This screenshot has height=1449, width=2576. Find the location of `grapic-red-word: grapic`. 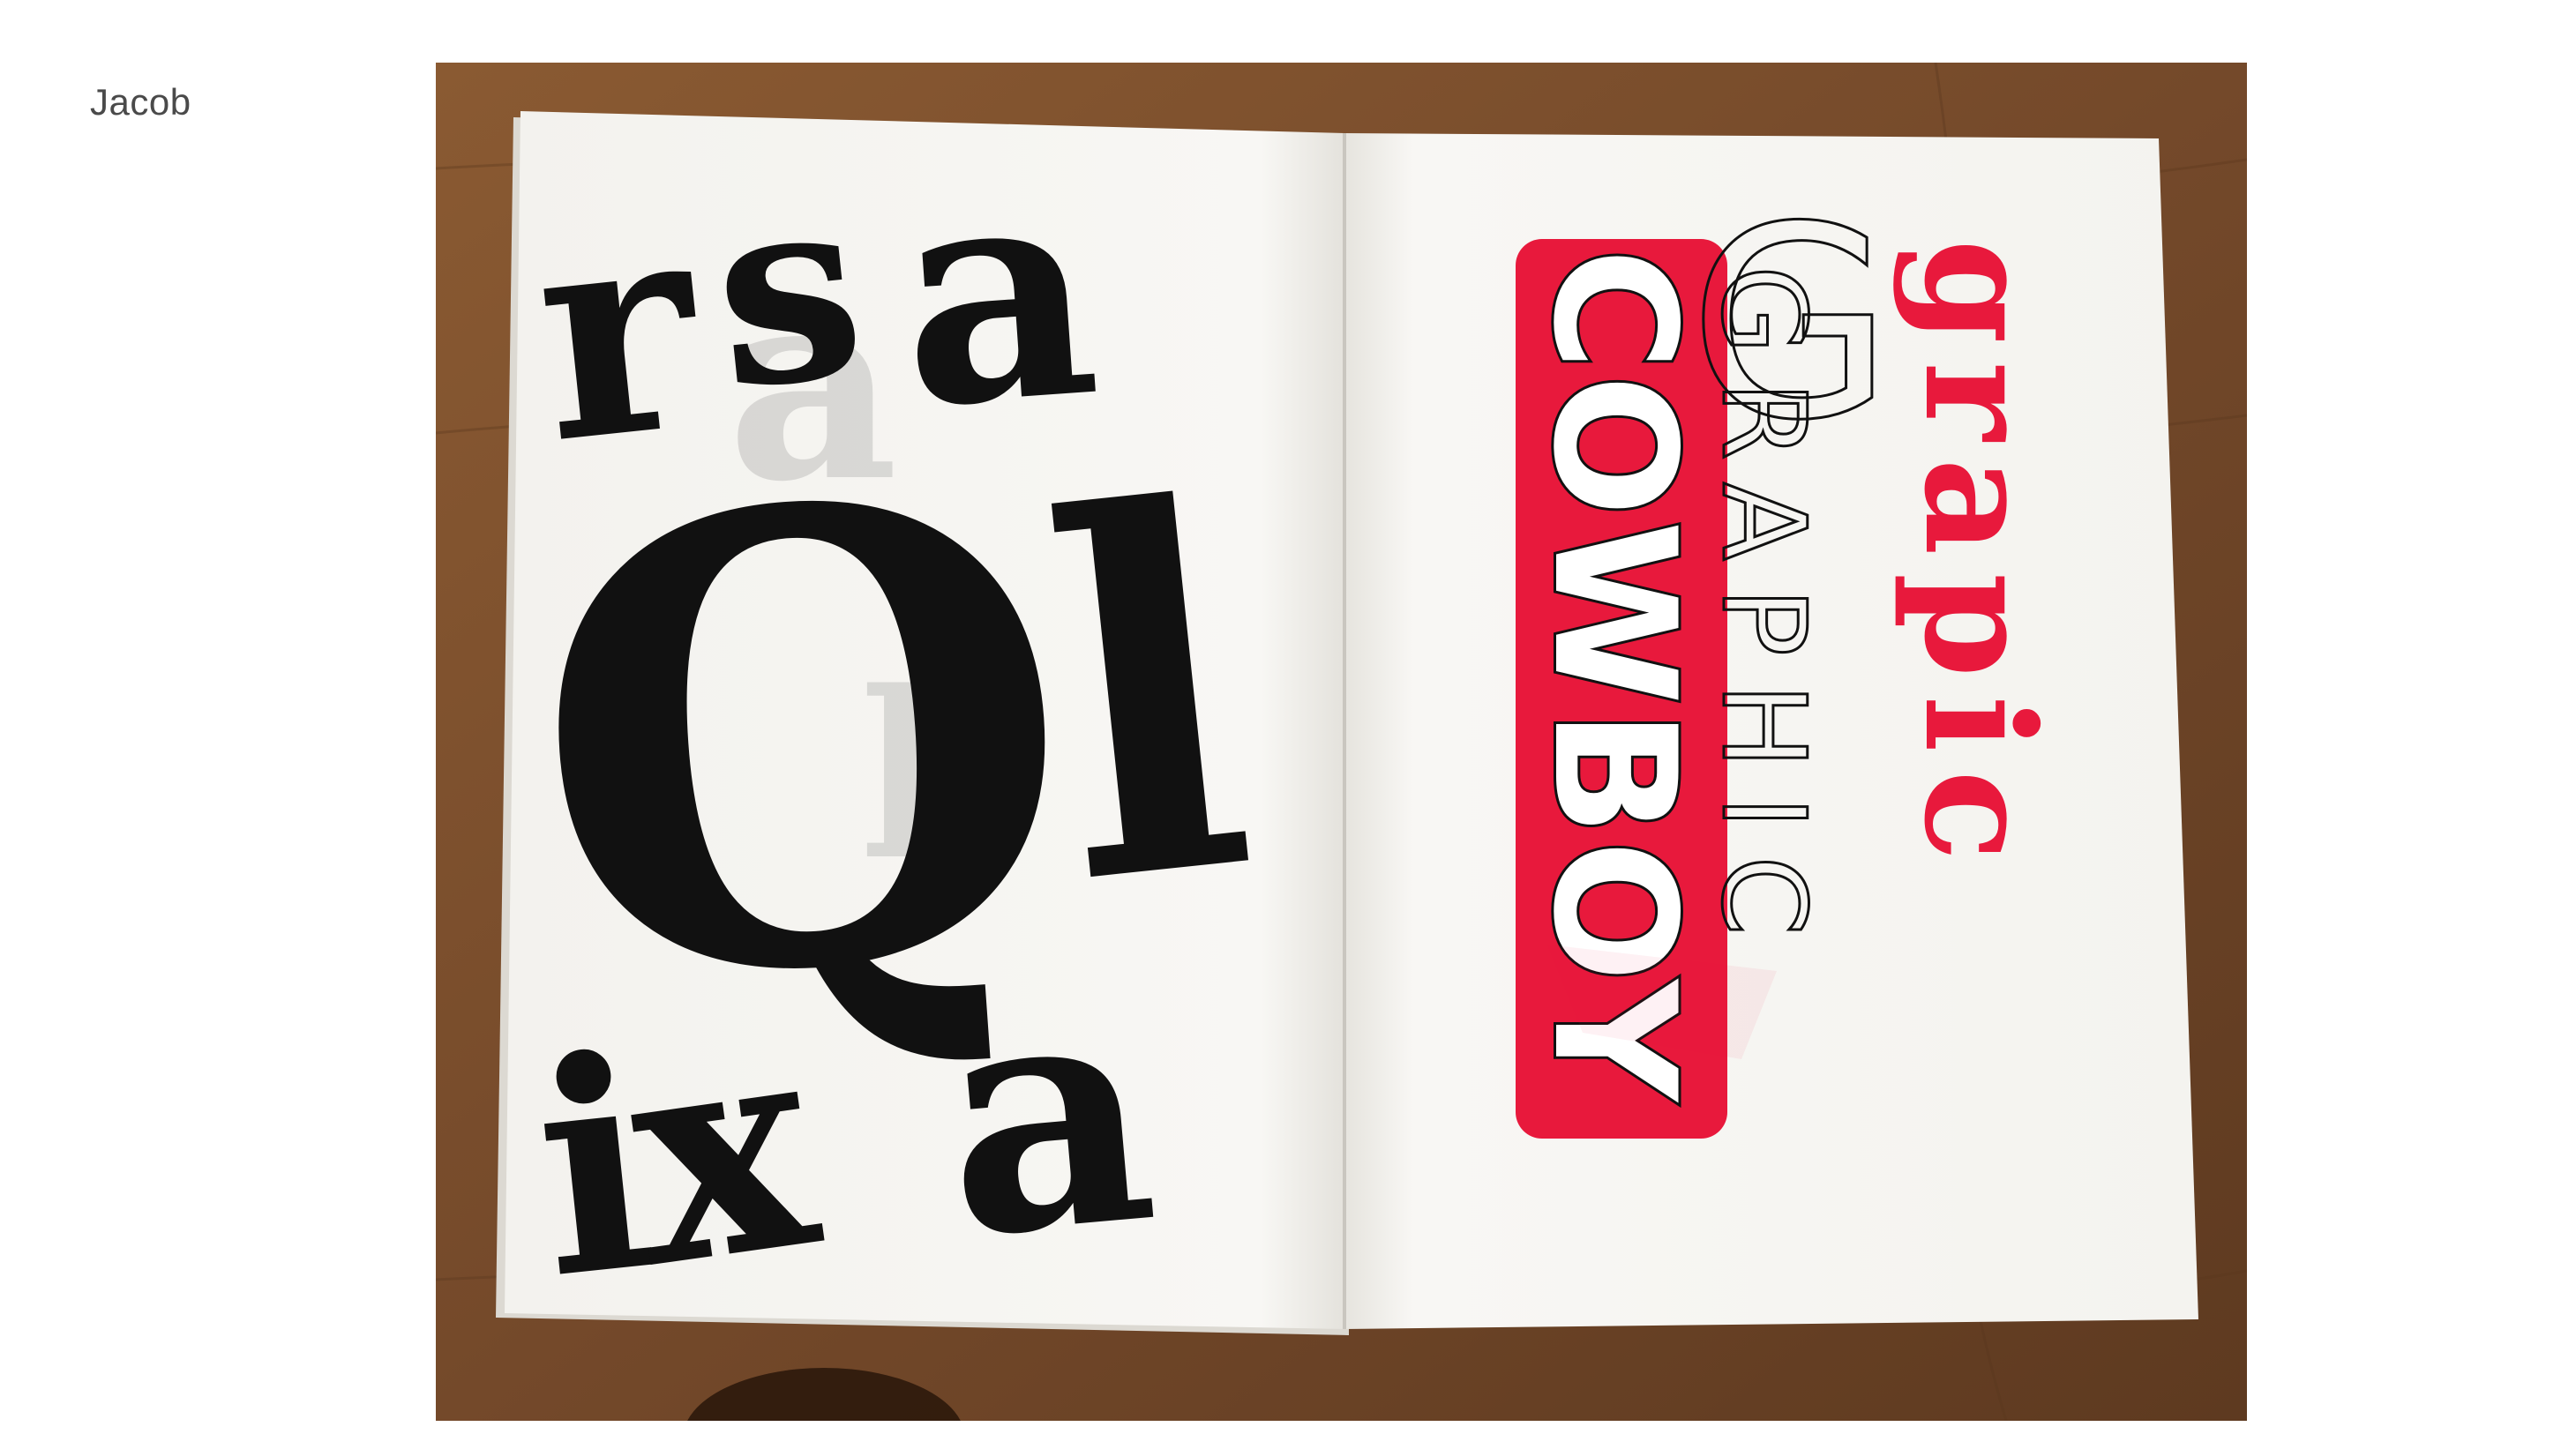

grapic-red-word: grapic is located at coordinates (1979, 559).